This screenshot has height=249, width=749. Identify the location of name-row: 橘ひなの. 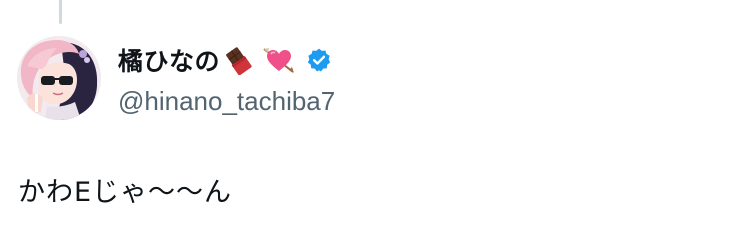
(423, 60).